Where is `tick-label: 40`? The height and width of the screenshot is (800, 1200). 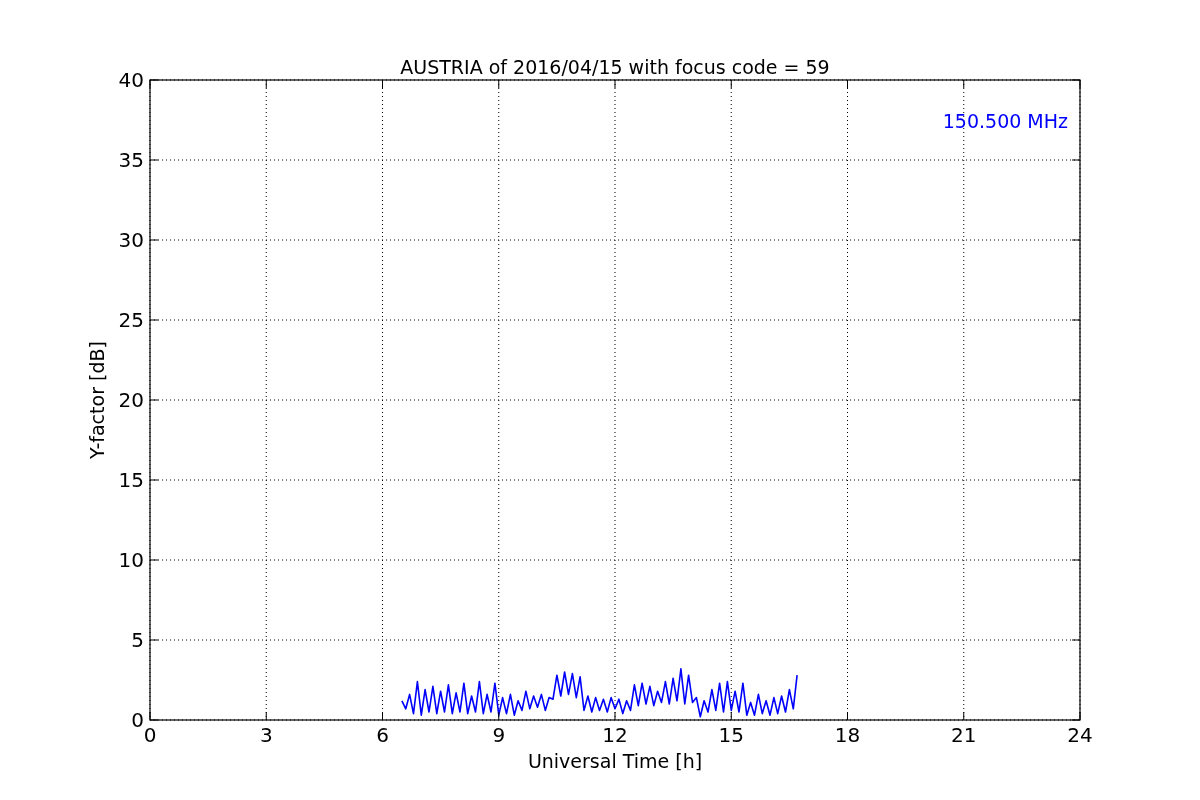
tick-label: 40 is located at coordinates (131, 80).